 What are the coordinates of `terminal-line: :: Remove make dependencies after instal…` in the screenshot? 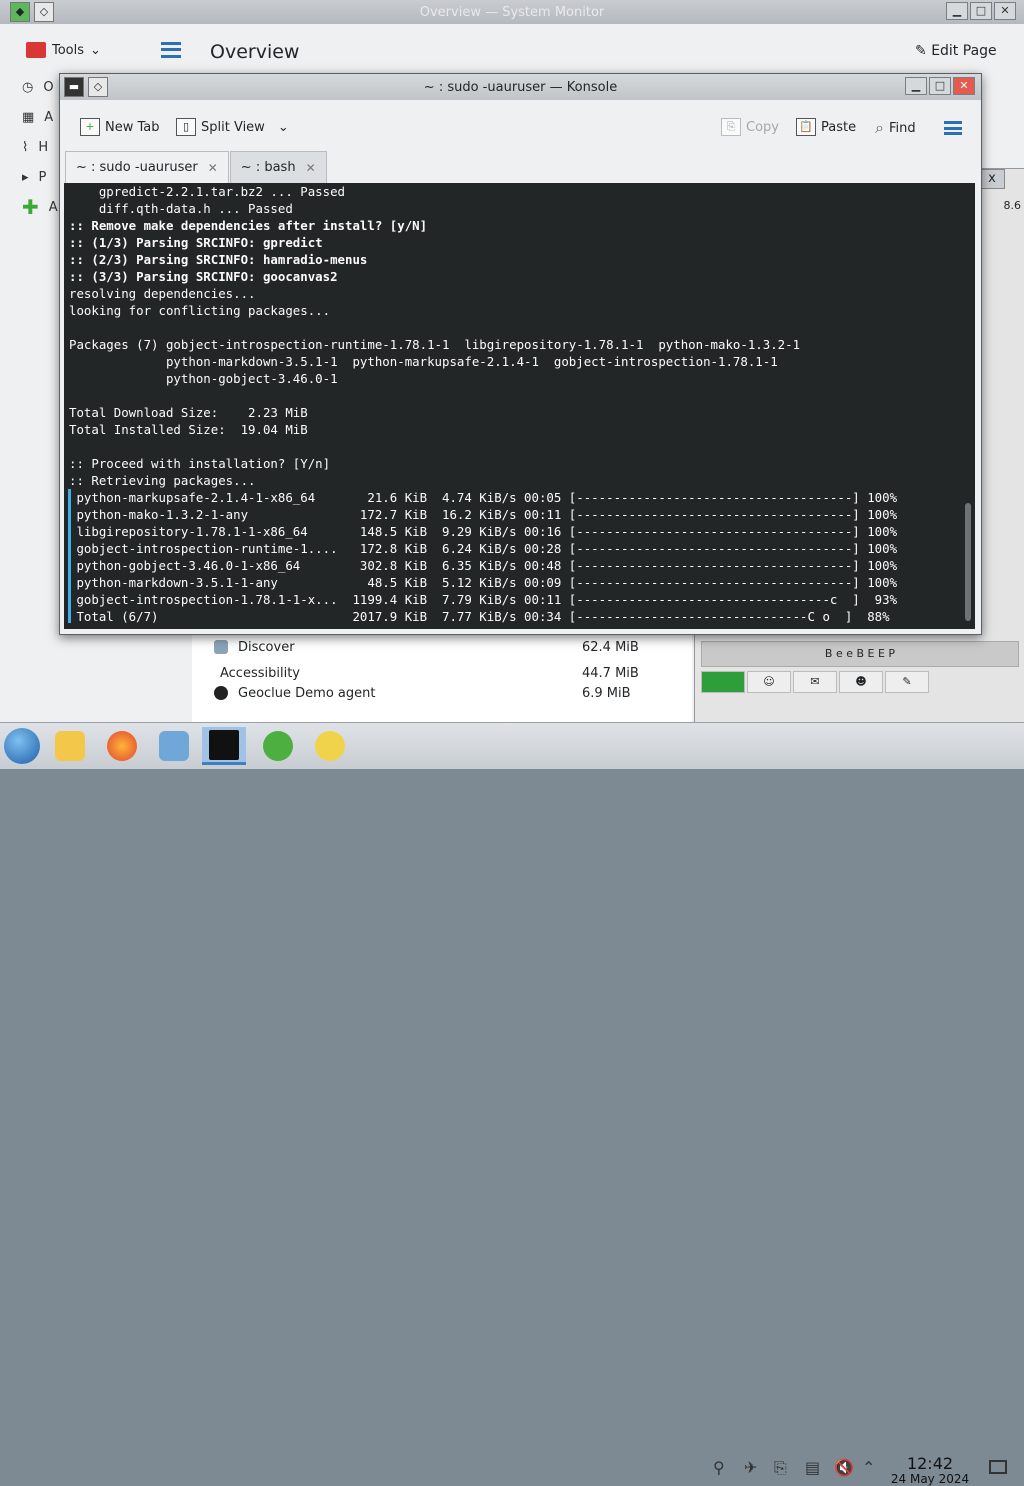 It's located at (248, 225).